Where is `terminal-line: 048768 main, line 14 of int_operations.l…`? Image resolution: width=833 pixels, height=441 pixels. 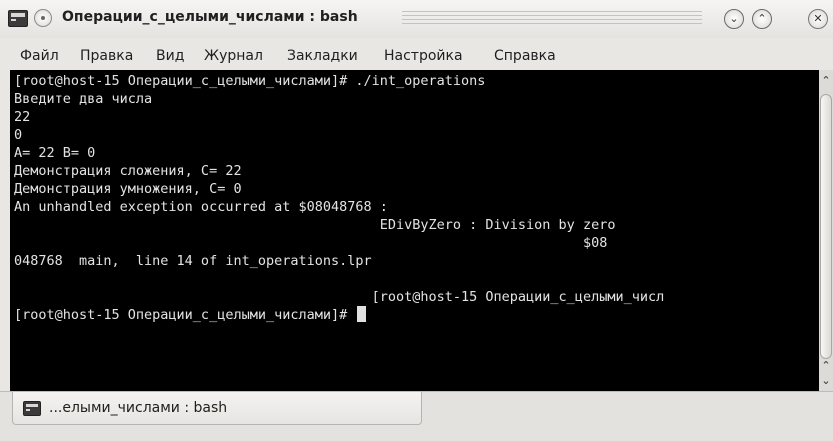
terminal-line: 048768 main, line 14 of int_operations.l… is located at coordinates (193, 261).